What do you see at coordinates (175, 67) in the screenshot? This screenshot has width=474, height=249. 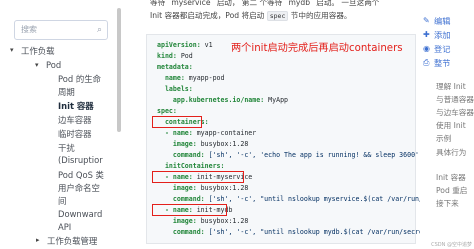 I see `code-line: metadata:` at bounding box center [175, 67].